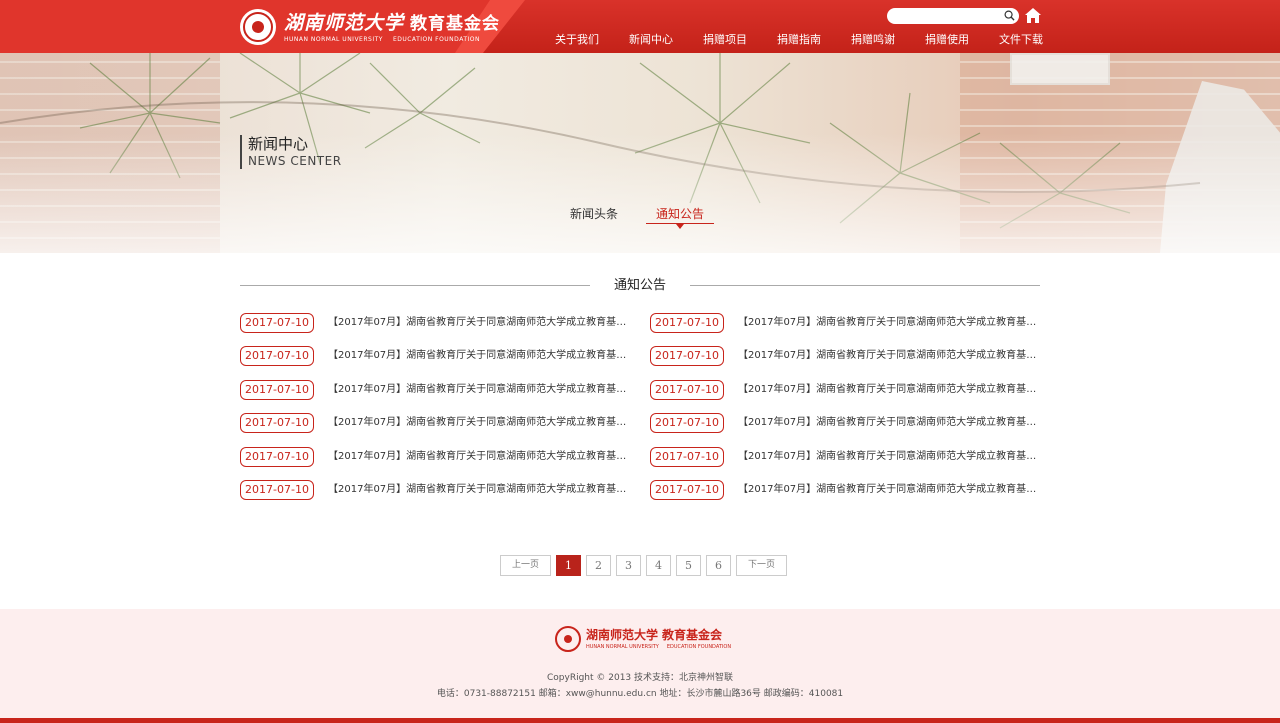 This screenshot has width=1280, height=723. Describe the element at coordinates (725, 40) in the screenshot. I see `nav-projects: 捐赠项目` at that location.